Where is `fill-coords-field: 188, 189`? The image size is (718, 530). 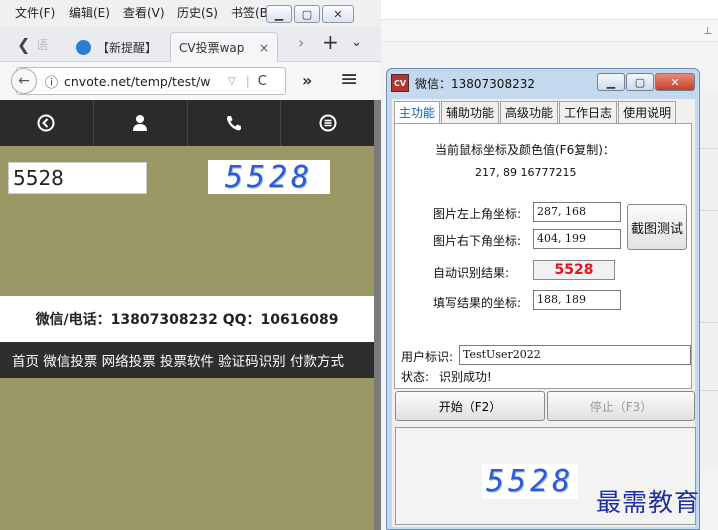 fill-coords-field: 188, 189 is located at coordinates (577, 300).